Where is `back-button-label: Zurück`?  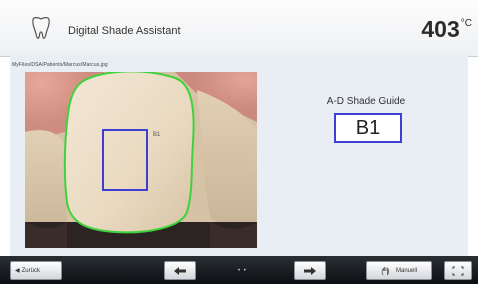
back-button-label: Zurück is located at coordinates (30, 270).